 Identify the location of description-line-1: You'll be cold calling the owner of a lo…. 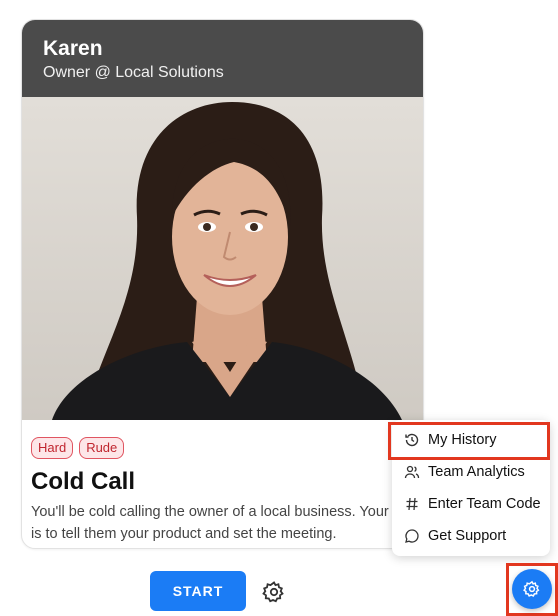
(210, 512).